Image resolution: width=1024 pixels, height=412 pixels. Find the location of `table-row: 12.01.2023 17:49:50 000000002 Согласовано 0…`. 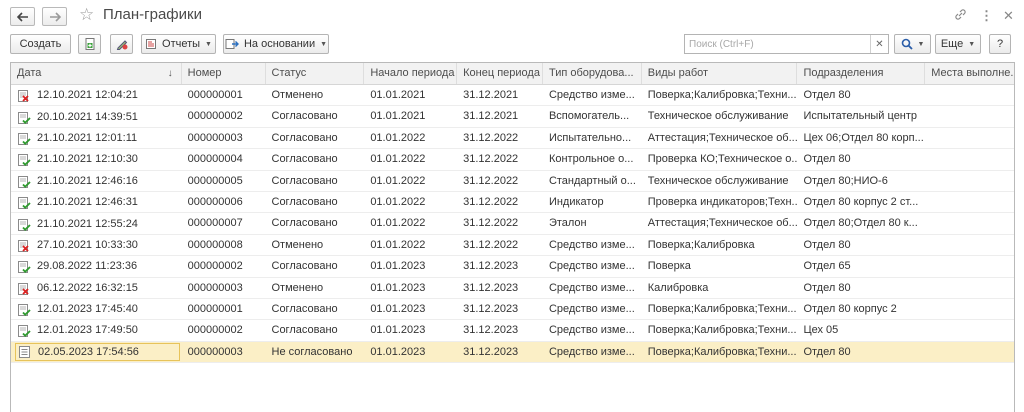

table-row: 12.01.2023 17:49:50 000000002 Согласовано 0… is located at coordinates (512, 331).